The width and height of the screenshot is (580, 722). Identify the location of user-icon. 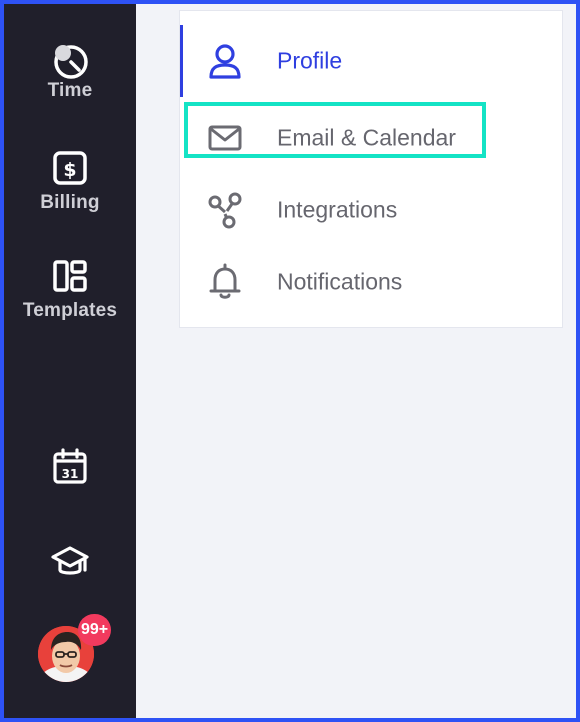
(225, 61).